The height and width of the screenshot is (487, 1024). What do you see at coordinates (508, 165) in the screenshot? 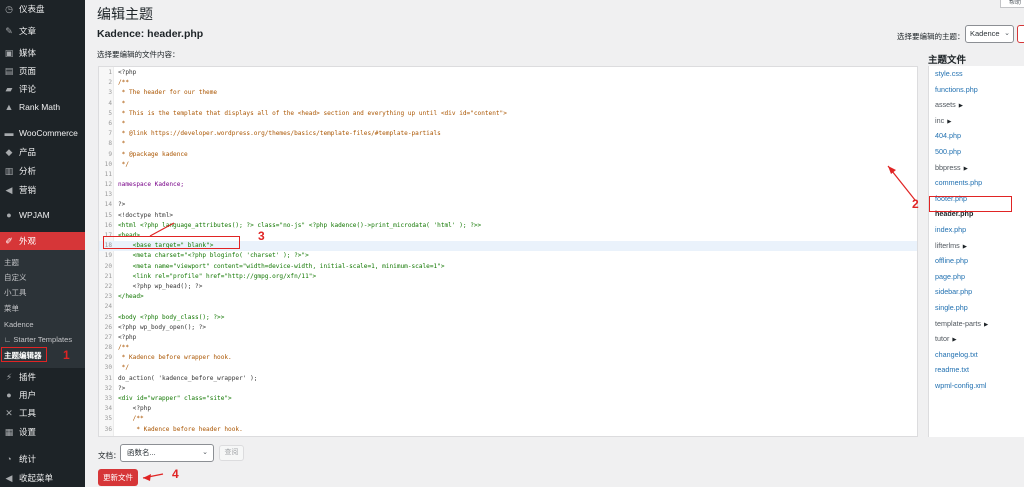
I see `code-line: 10 */` at bounding box center [508, 165].